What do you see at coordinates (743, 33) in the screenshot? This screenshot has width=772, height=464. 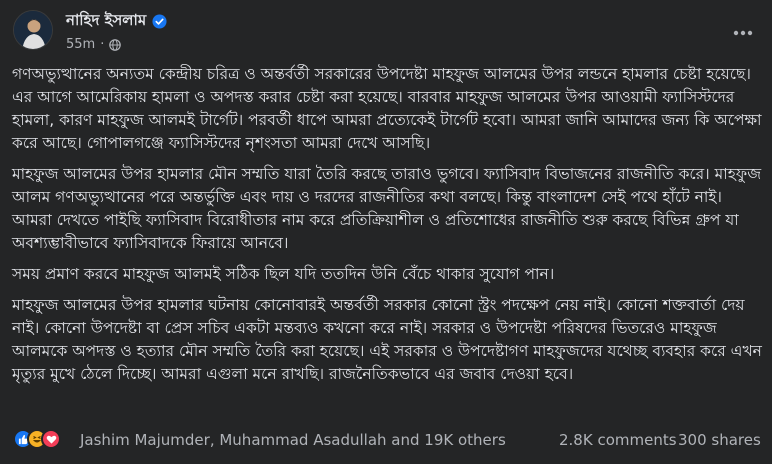 I see `more-options-icon` at bounding box center [743, 33].